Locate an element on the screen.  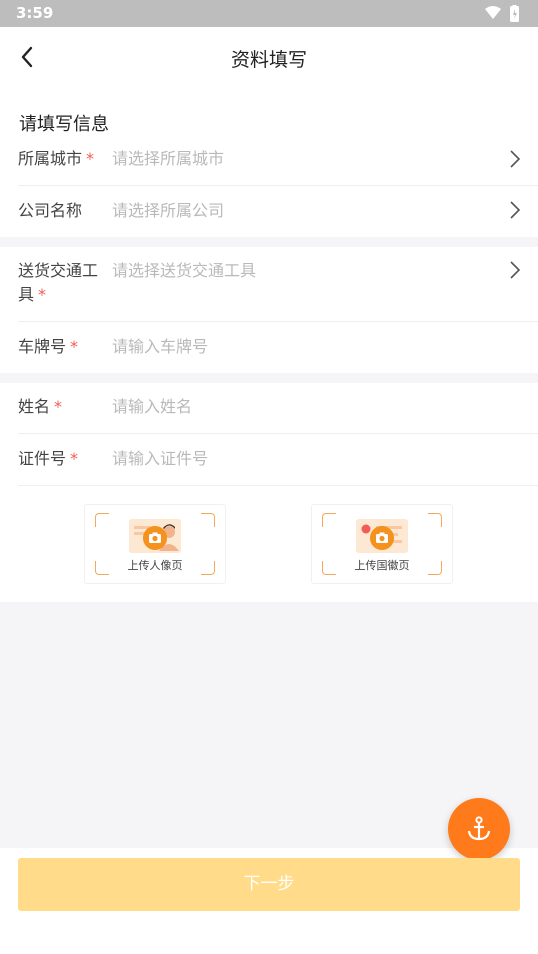
id-number-label-text: 证件号 is located at coordinates (42, 458).